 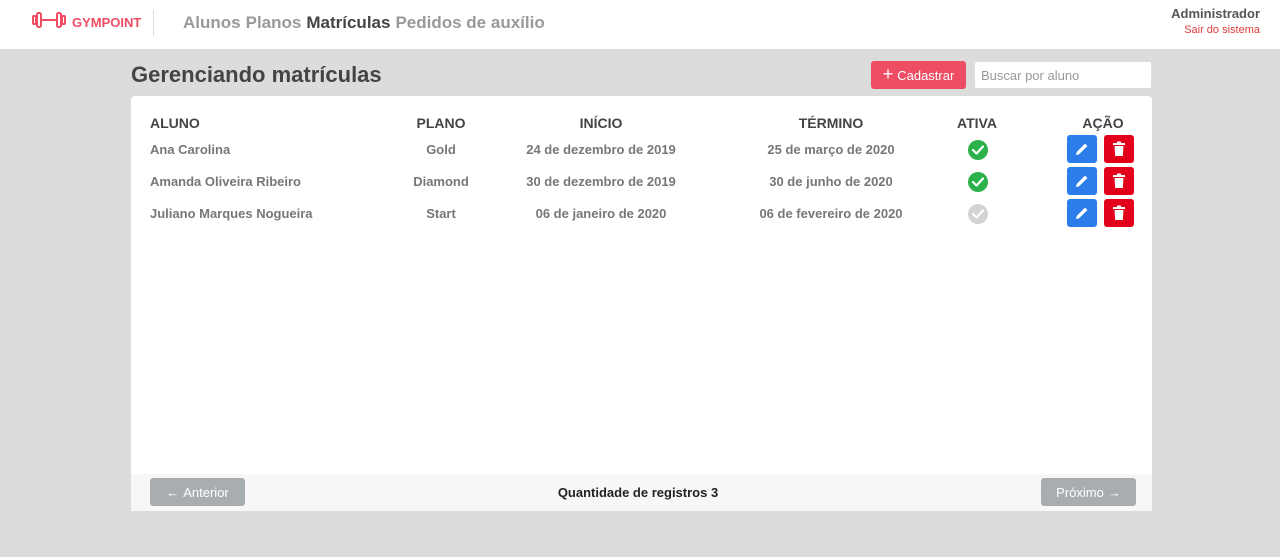 I want to click on add-enrollment-button: + Cadastrar, so click(x=918, y=75).